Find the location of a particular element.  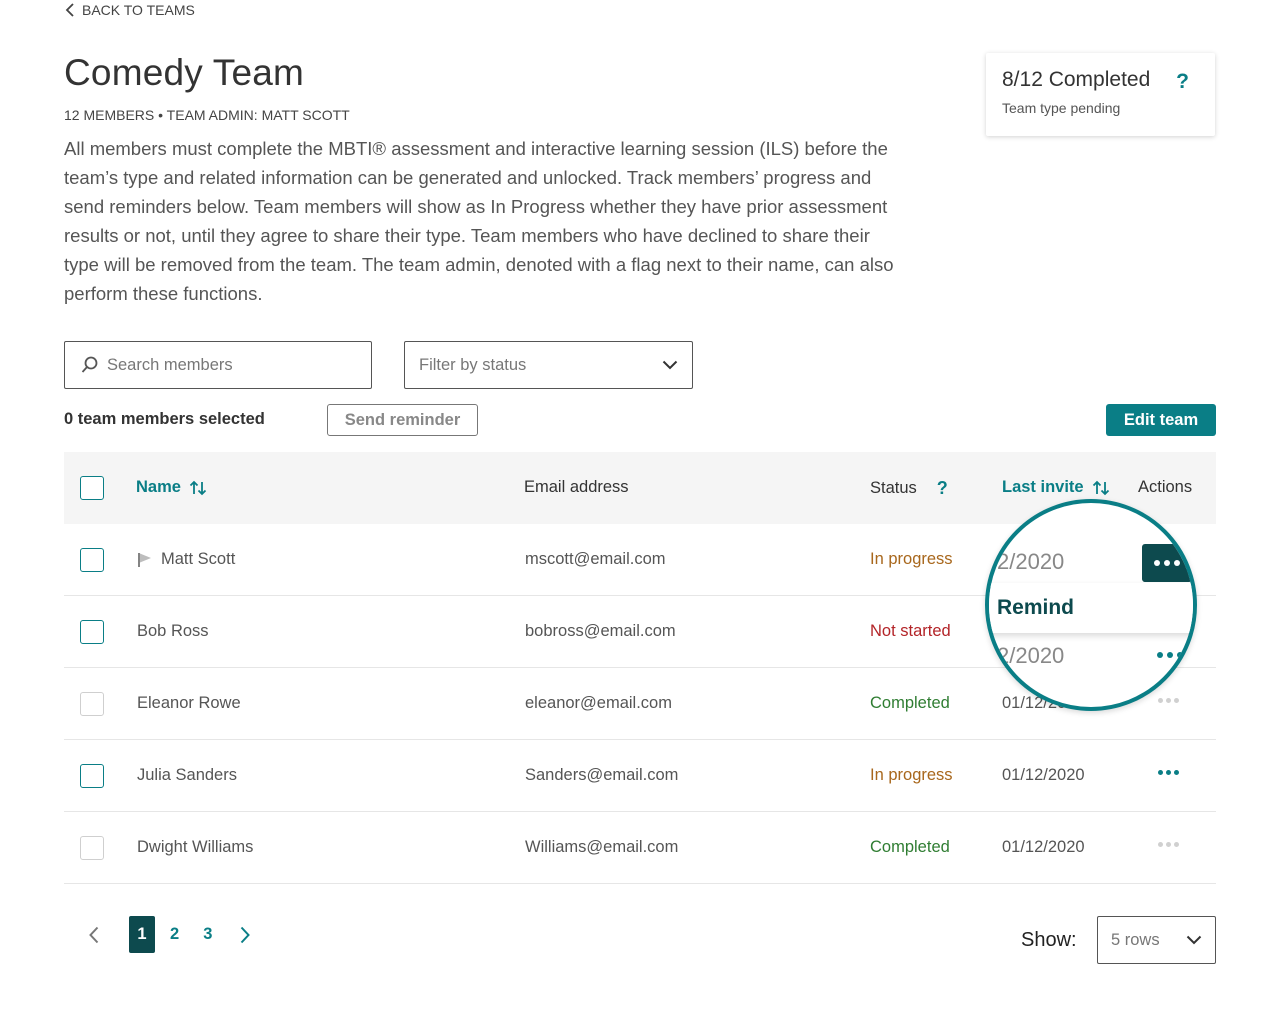

page-title: Comedy Team is located at coordinates (184, 72).